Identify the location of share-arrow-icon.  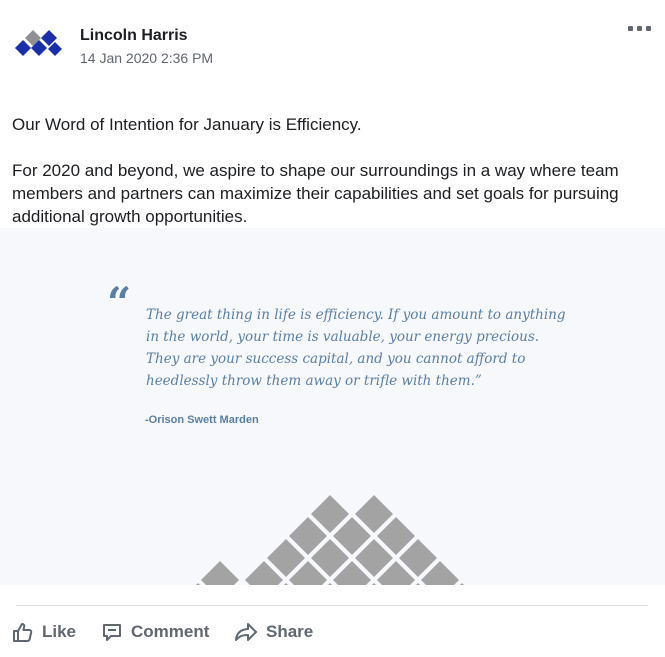
(246, 632).